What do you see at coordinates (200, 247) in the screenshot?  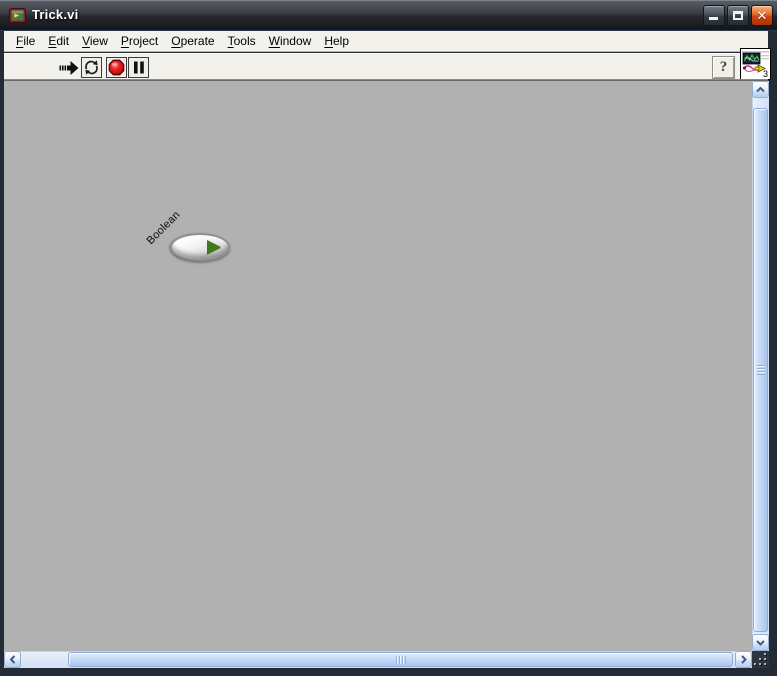 I see `boolean-push-button` at bounding box center [200, 247].